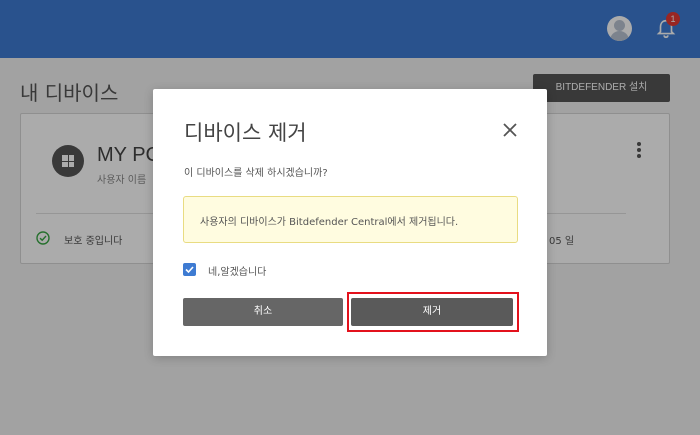  I want to click on confirm-checkbox, so click(189, 269).